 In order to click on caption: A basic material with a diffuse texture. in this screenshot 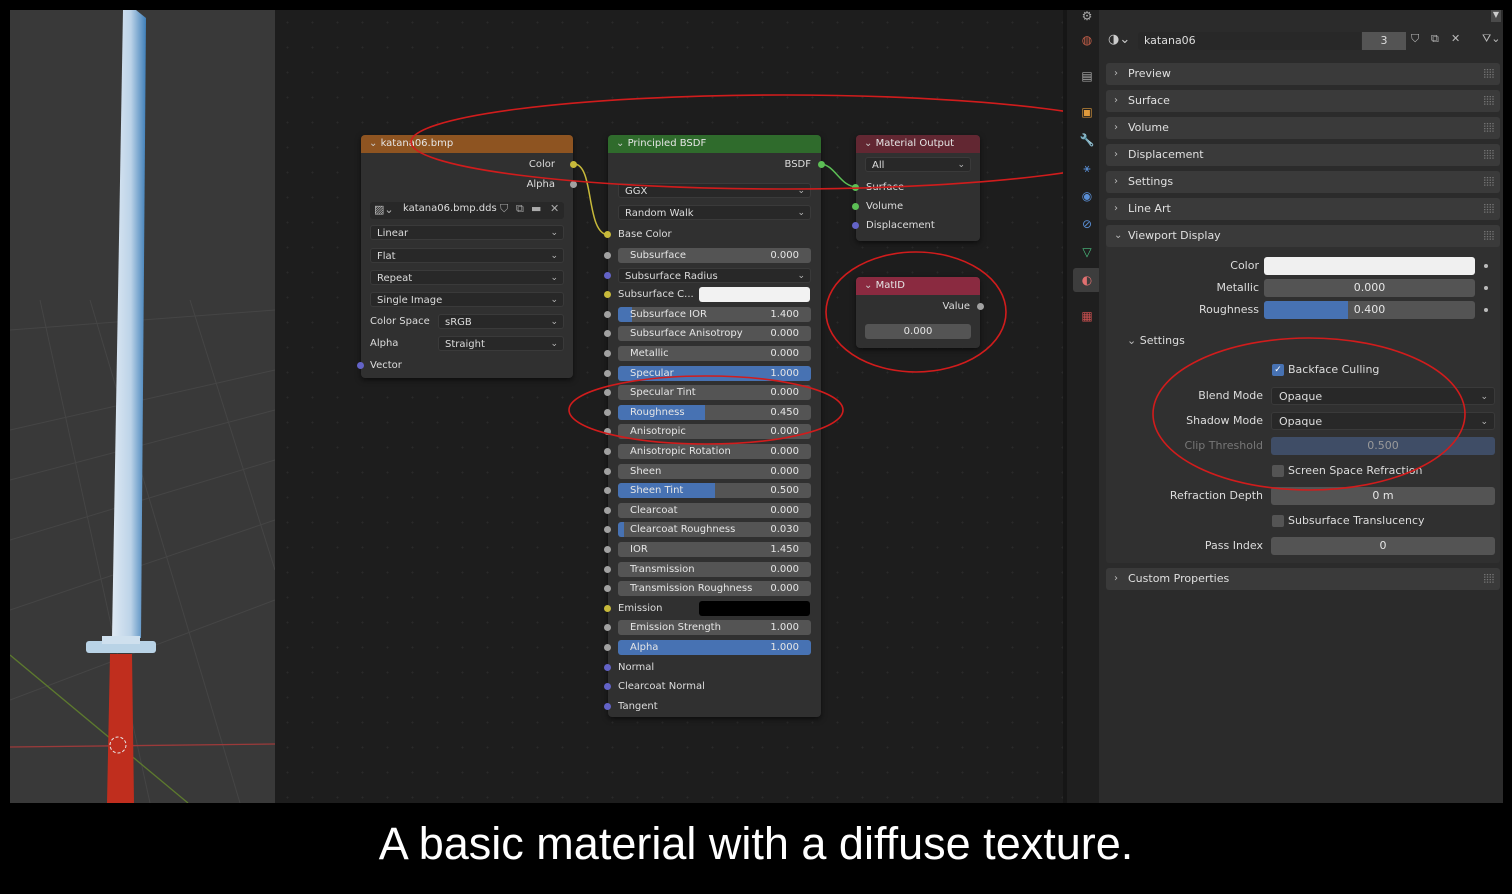, I will do `click(756, 843)`.